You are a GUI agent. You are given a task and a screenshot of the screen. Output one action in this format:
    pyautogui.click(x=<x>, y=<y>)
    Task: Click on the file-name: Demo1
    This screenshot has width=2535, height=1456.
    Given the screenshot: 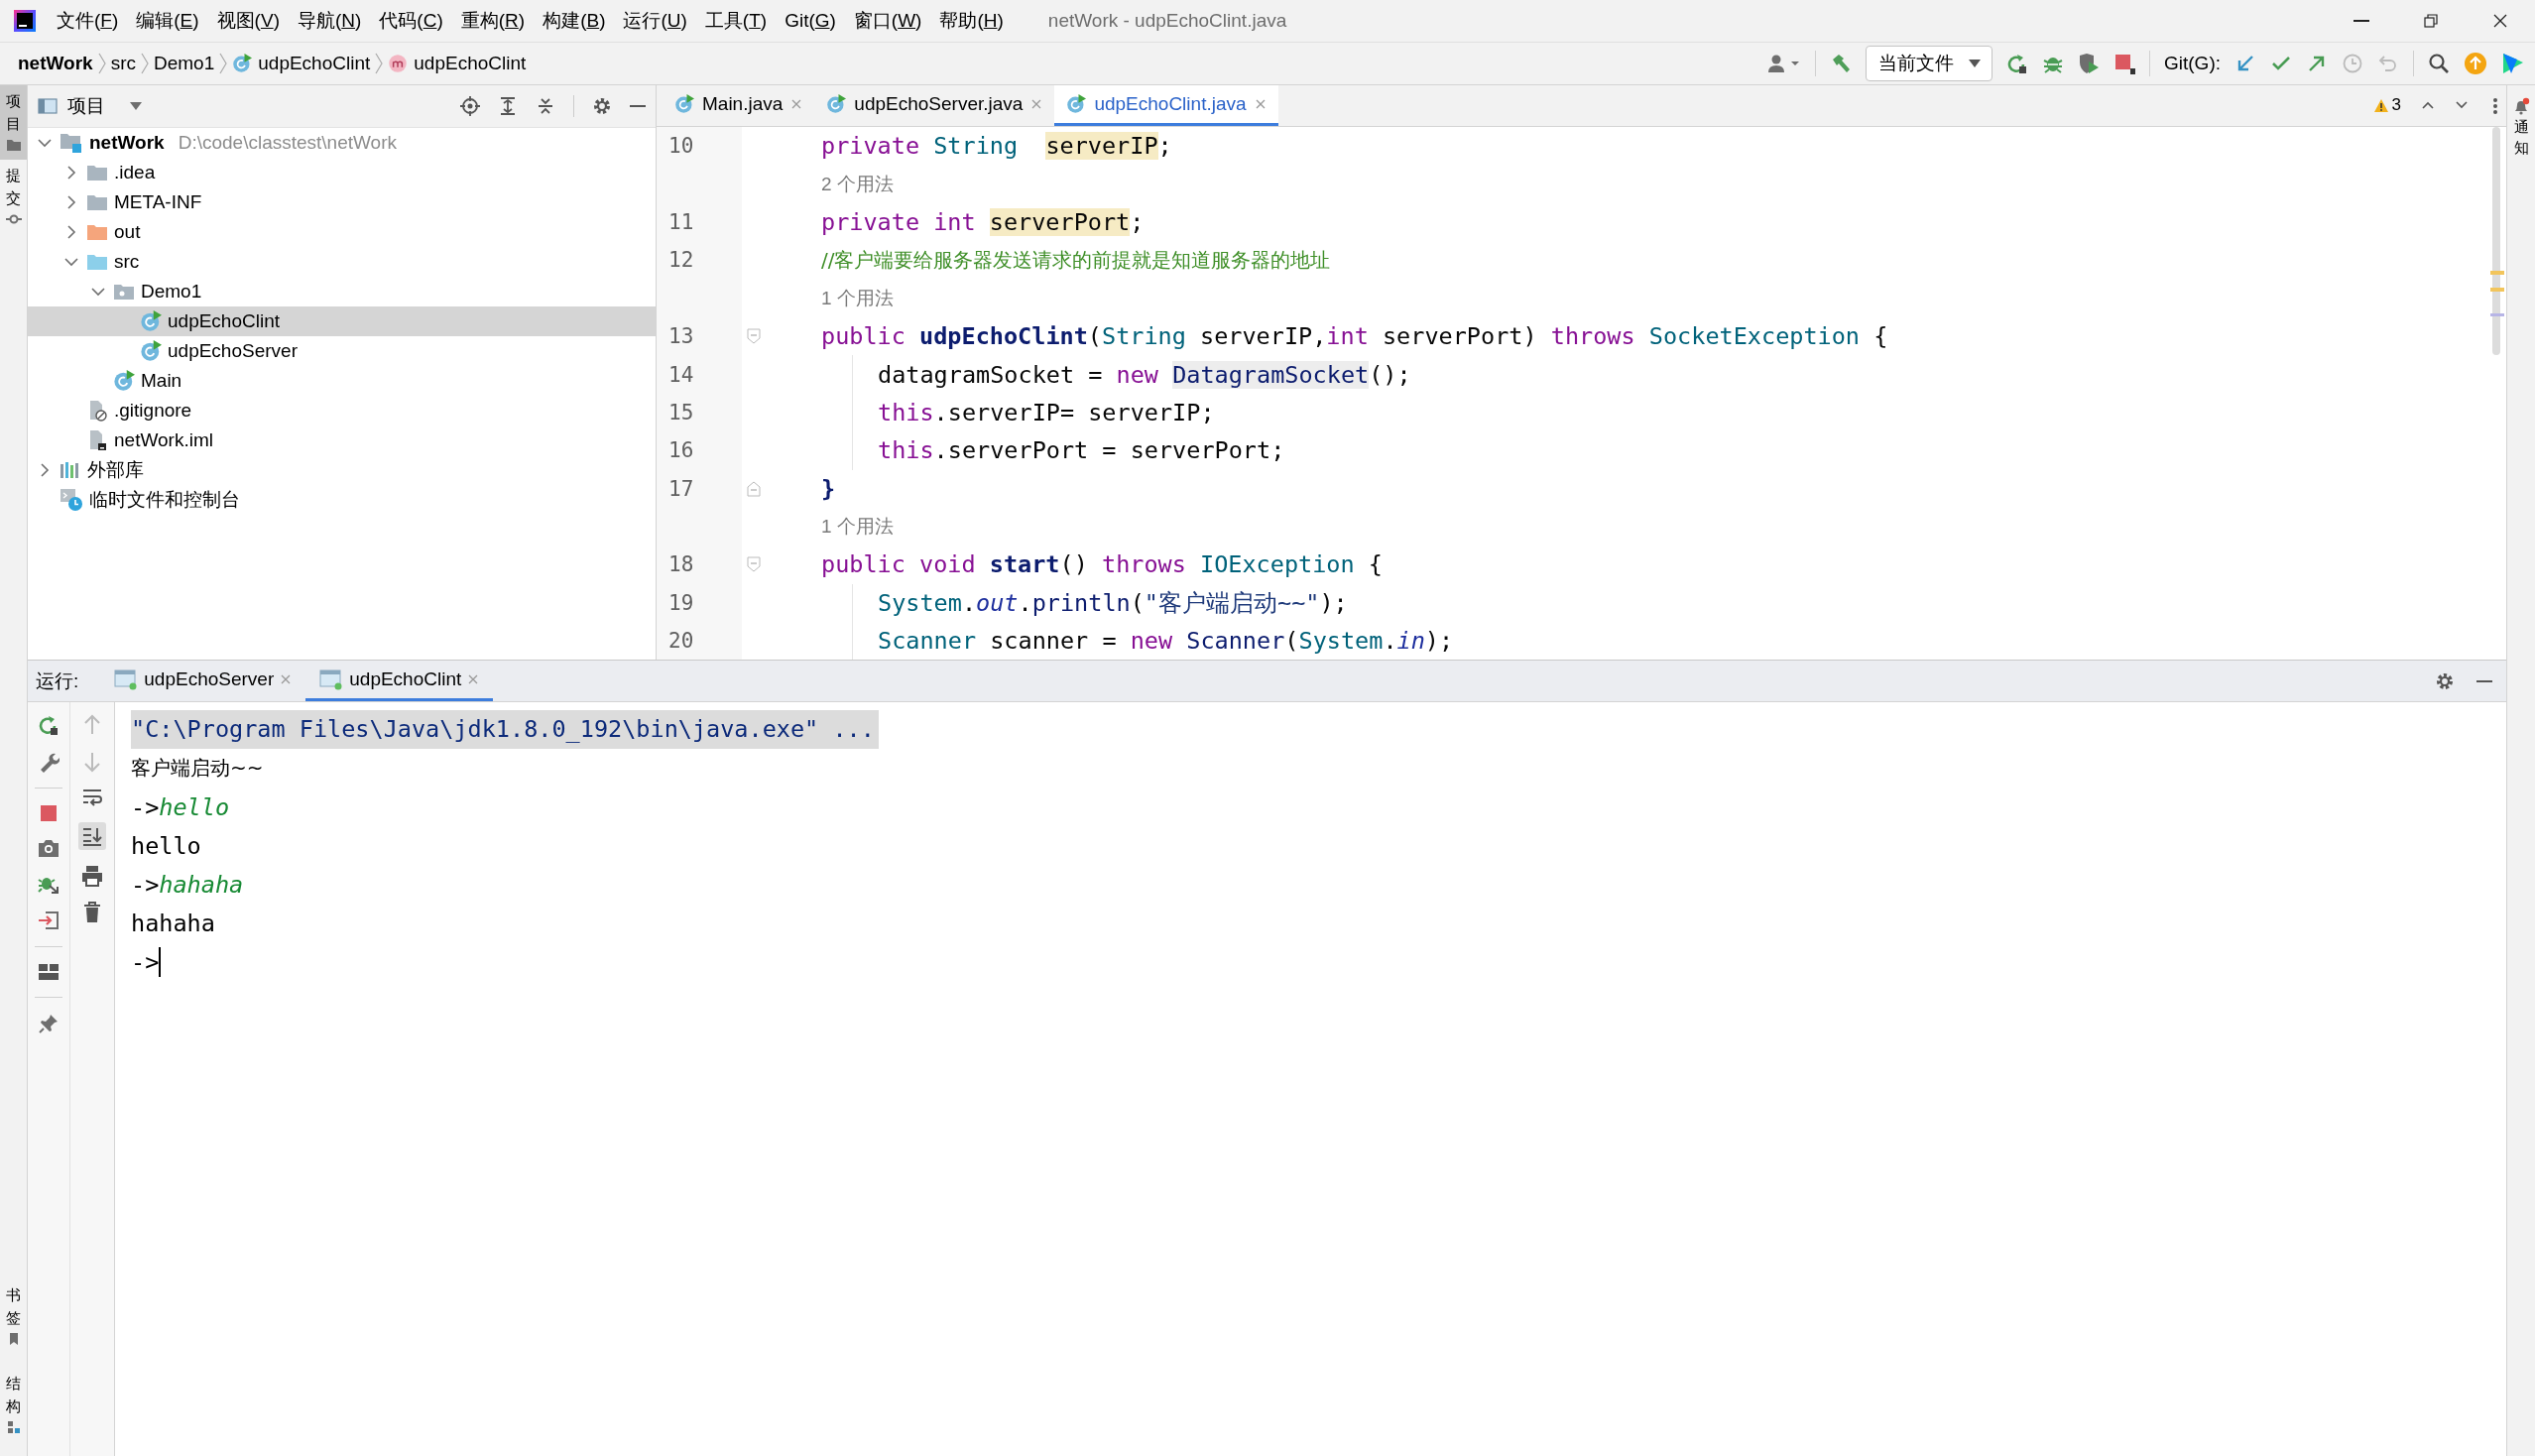 What is the action you would take?
    pyautogui.click(x=171, y=292)
    